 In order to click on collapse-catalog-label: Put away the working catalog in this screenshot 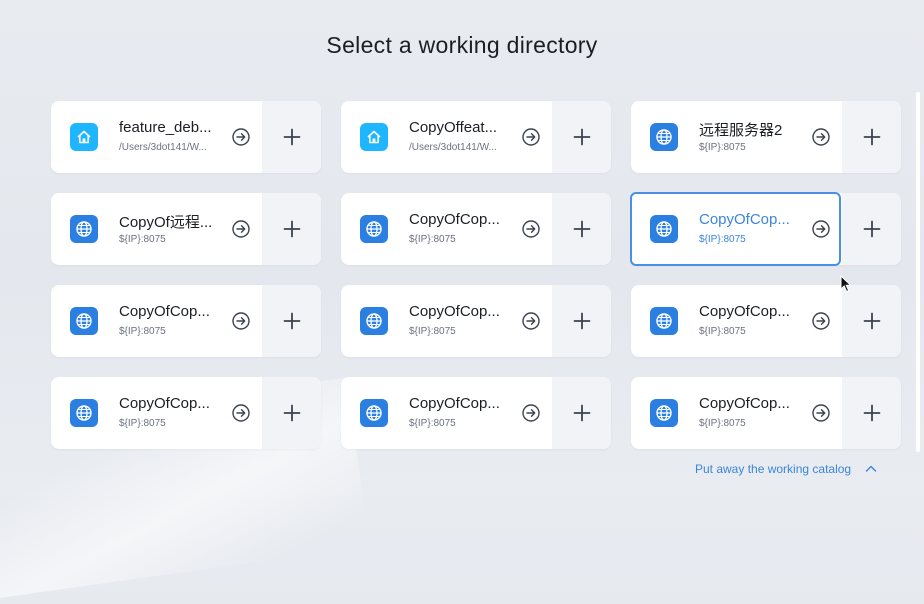, I will do `click(773, 469)`.